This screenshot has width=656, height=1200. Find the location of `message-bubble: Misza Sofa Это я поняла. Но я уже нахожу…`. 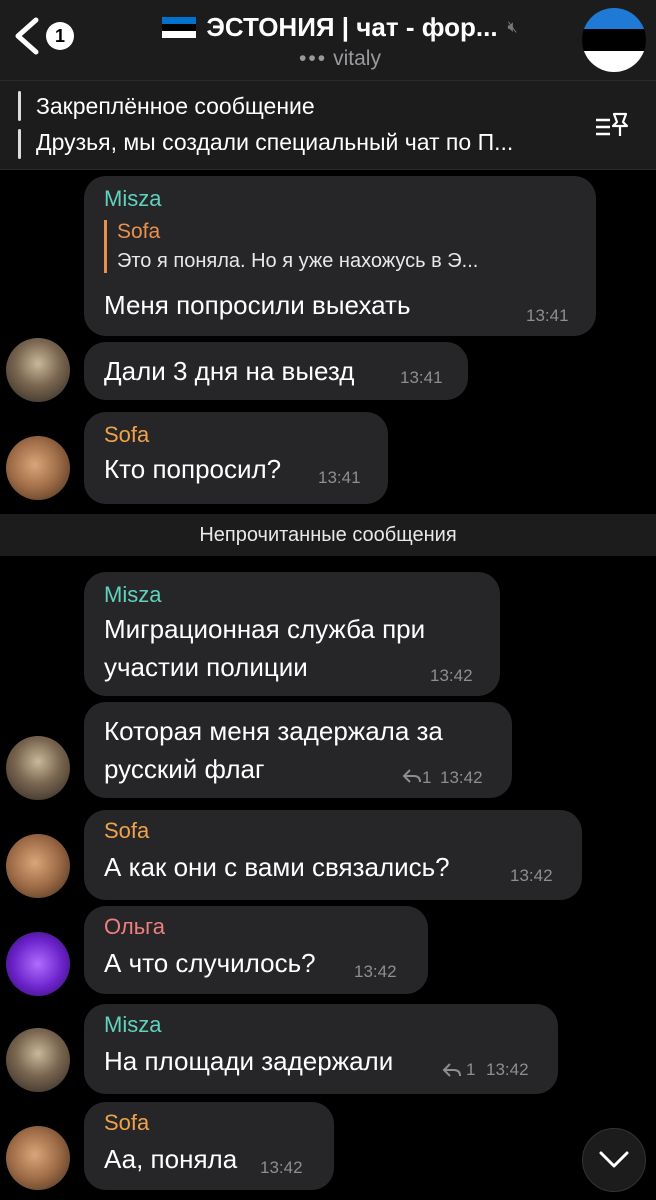

message-bubble: Misza Sofa Это я поняла. Но я уже нахожу… is located at coordinates (340, 256).